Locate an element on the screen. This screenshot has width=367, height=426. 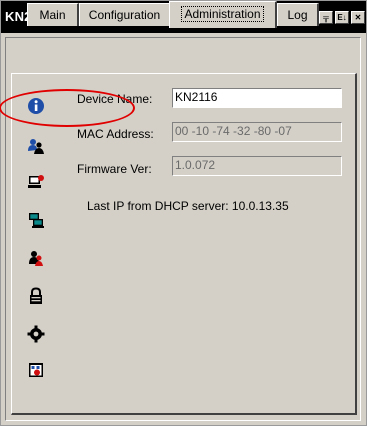
computer-network-icon is located at coordinates (36, 220).